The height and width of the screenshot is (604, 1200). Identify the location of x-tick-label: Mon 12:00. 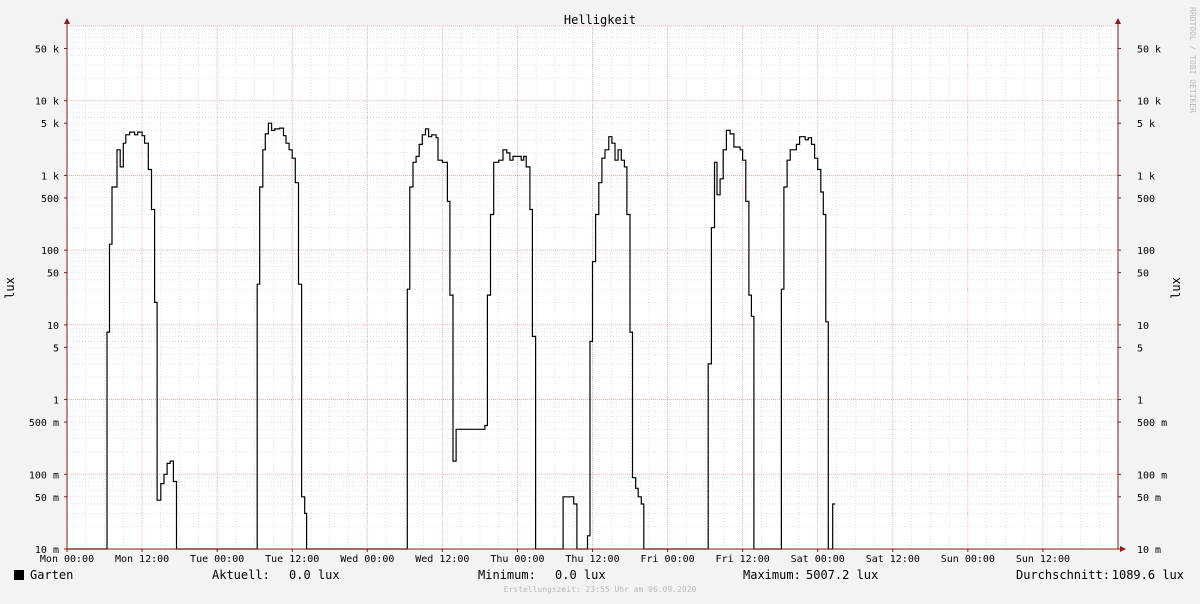
(142, 559).